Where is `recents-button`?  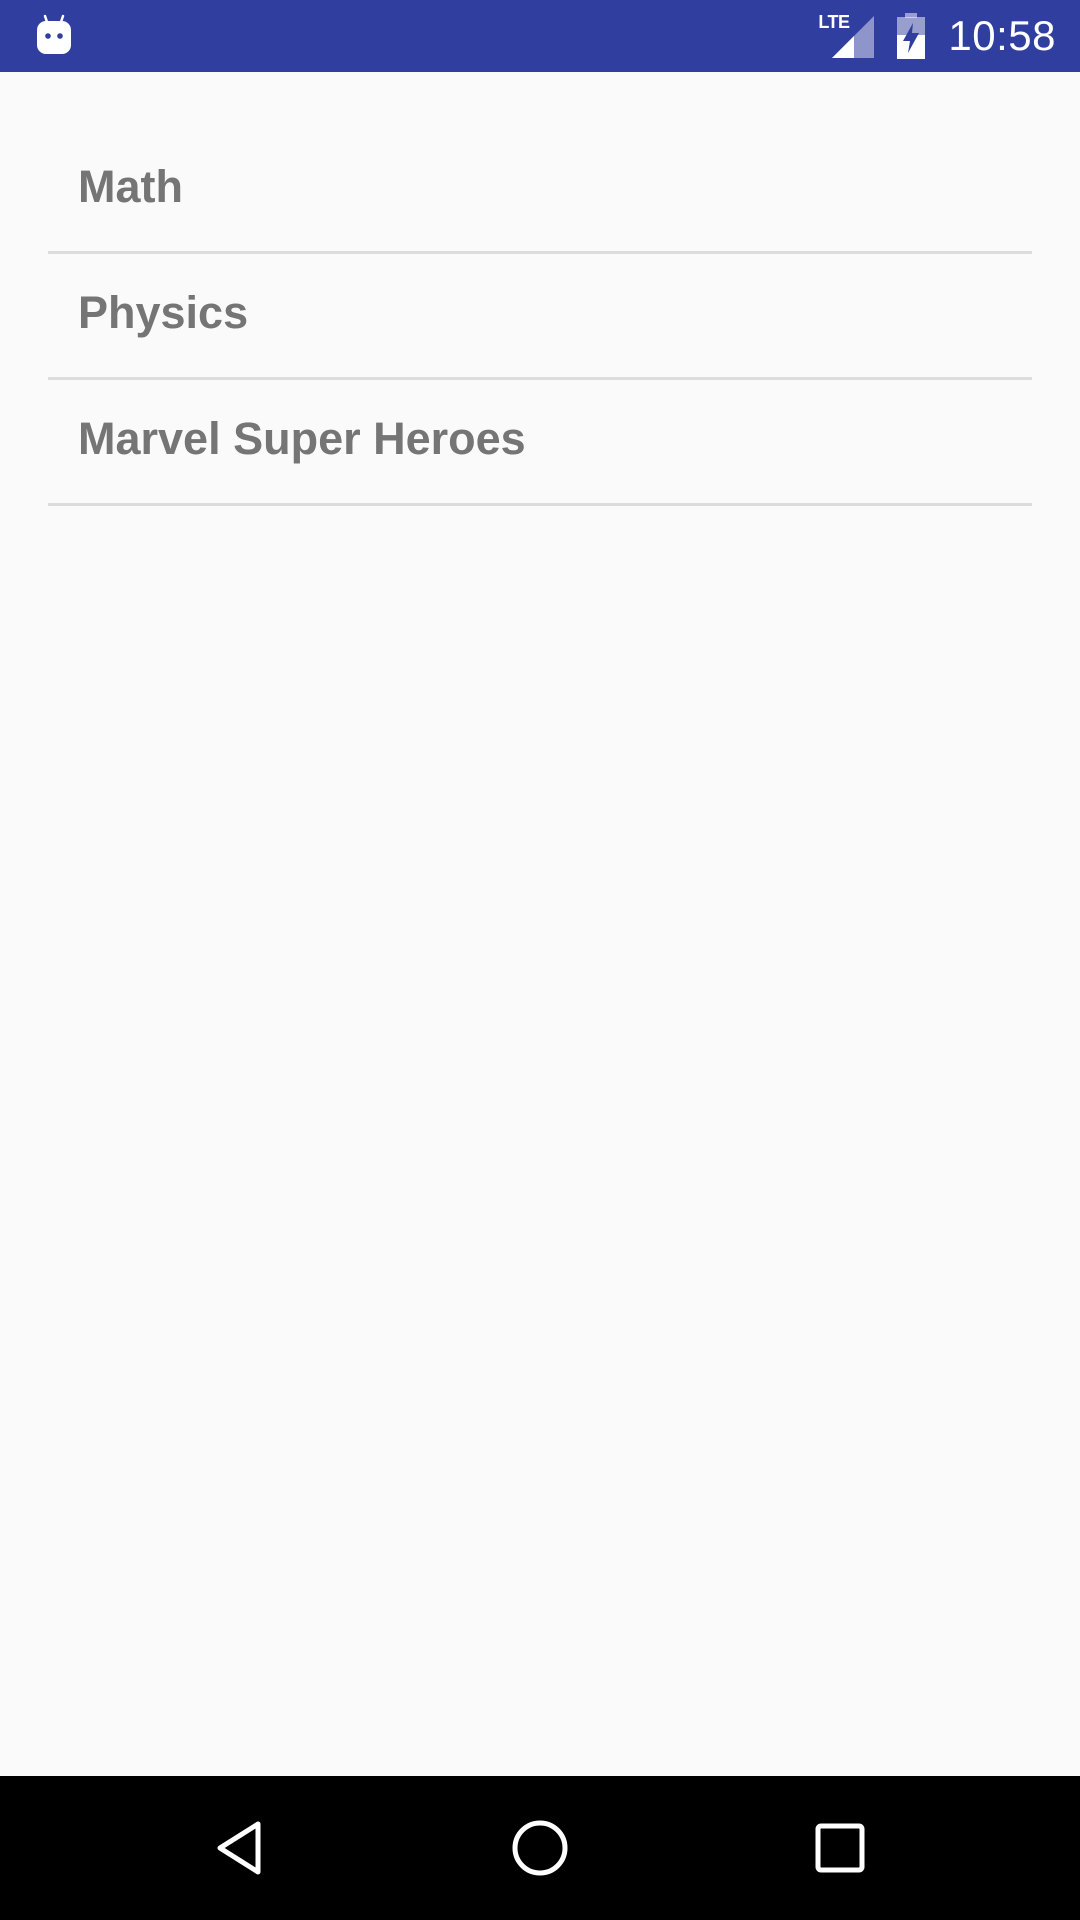 recents-button is located at coordinates (840, 1848).